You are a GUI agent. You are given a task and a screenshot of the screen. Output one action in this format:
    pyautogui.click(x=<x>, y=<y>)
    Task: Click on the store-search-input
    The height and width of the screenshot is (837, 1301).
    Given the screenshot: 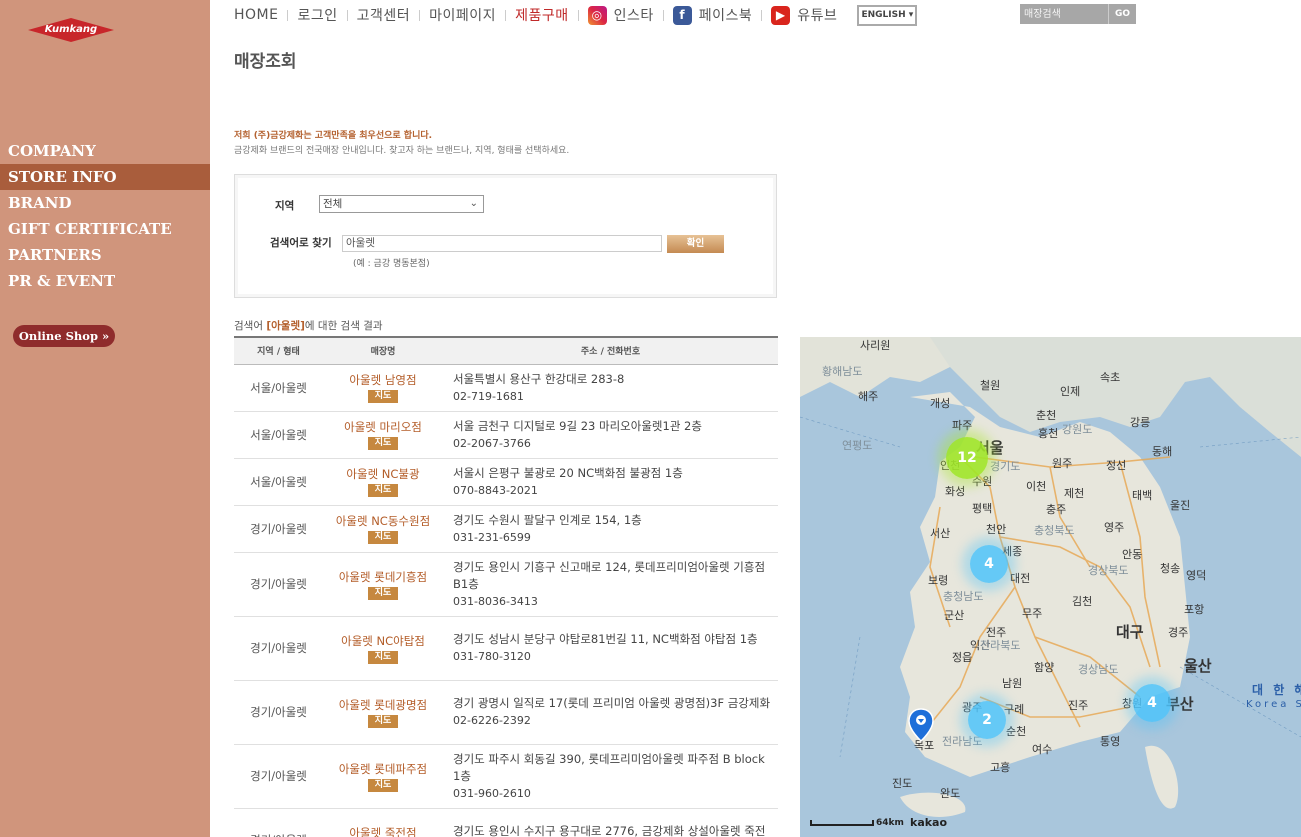 What is the action you would take?
    pyautogui.click(x=1064, y=14)
    